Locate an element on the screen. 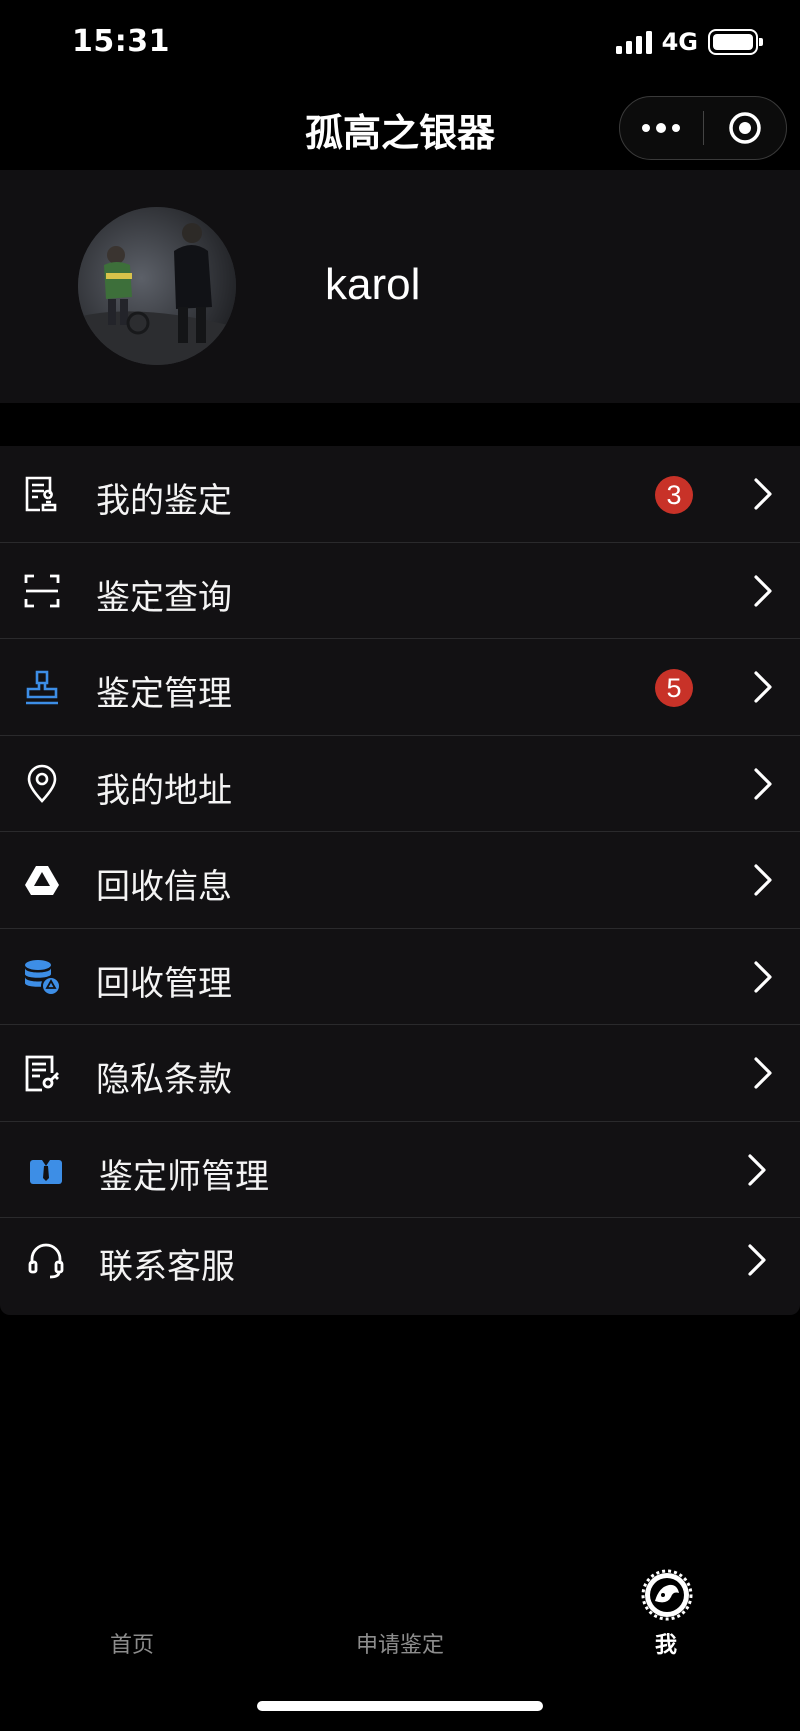 This screenshot has width=800, height=1731. scan-frame-icon is located at coordinates (42, 591).